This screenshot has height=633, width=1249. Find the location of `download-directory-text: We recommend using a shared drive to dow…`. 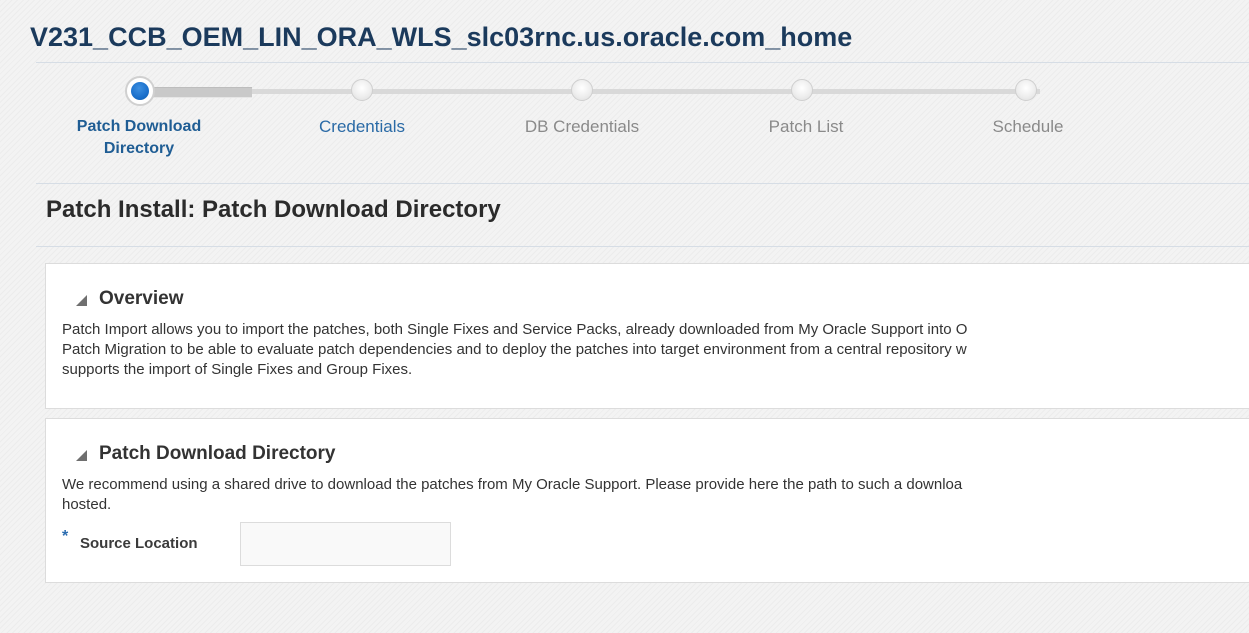

download-directory-text: We recommend using a shared drive to dow… is located at coordinates (655, 495).